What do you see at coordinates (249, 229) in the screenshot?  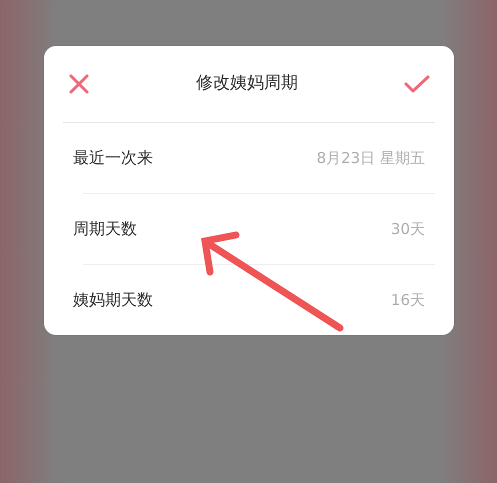 I see `setting-row: 周期天数 30天` at bounding box center [249, 229].